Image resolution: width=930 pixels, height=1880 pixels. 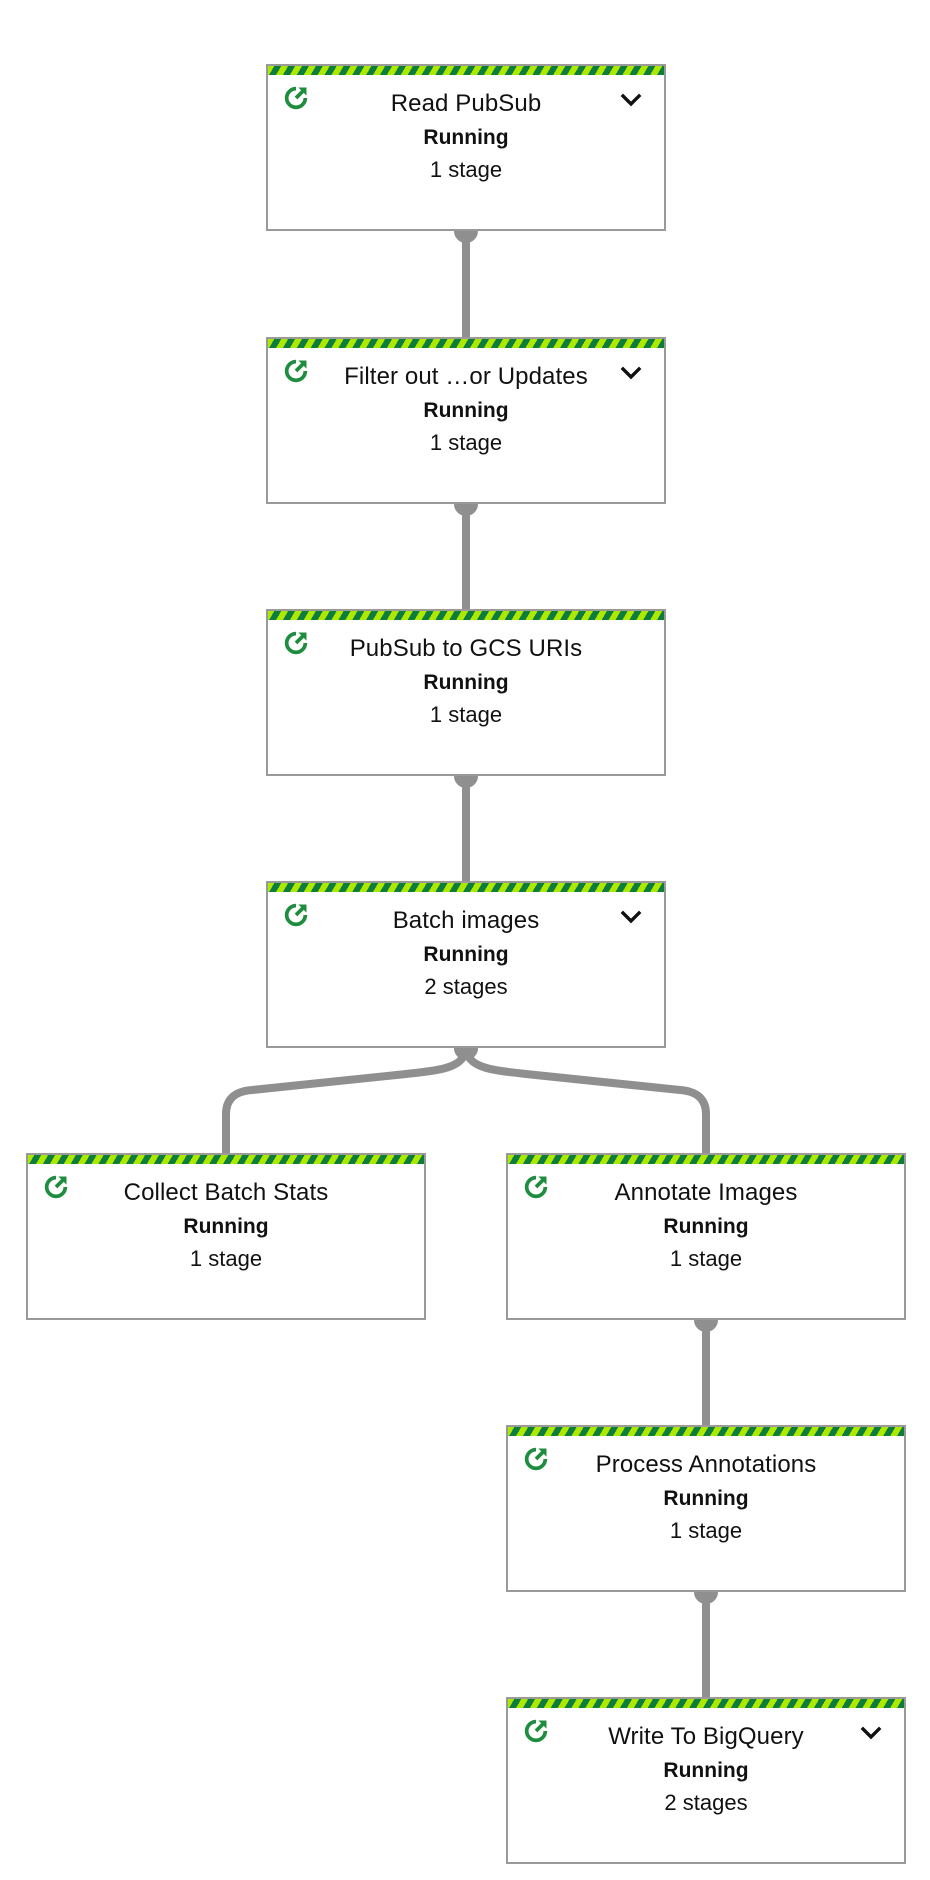 What do you see at coordinates (706, 1644) in the screenshot?
I see `edge-process-annotations-to-write-to-bigquery` at bounding box center [706, 1644].